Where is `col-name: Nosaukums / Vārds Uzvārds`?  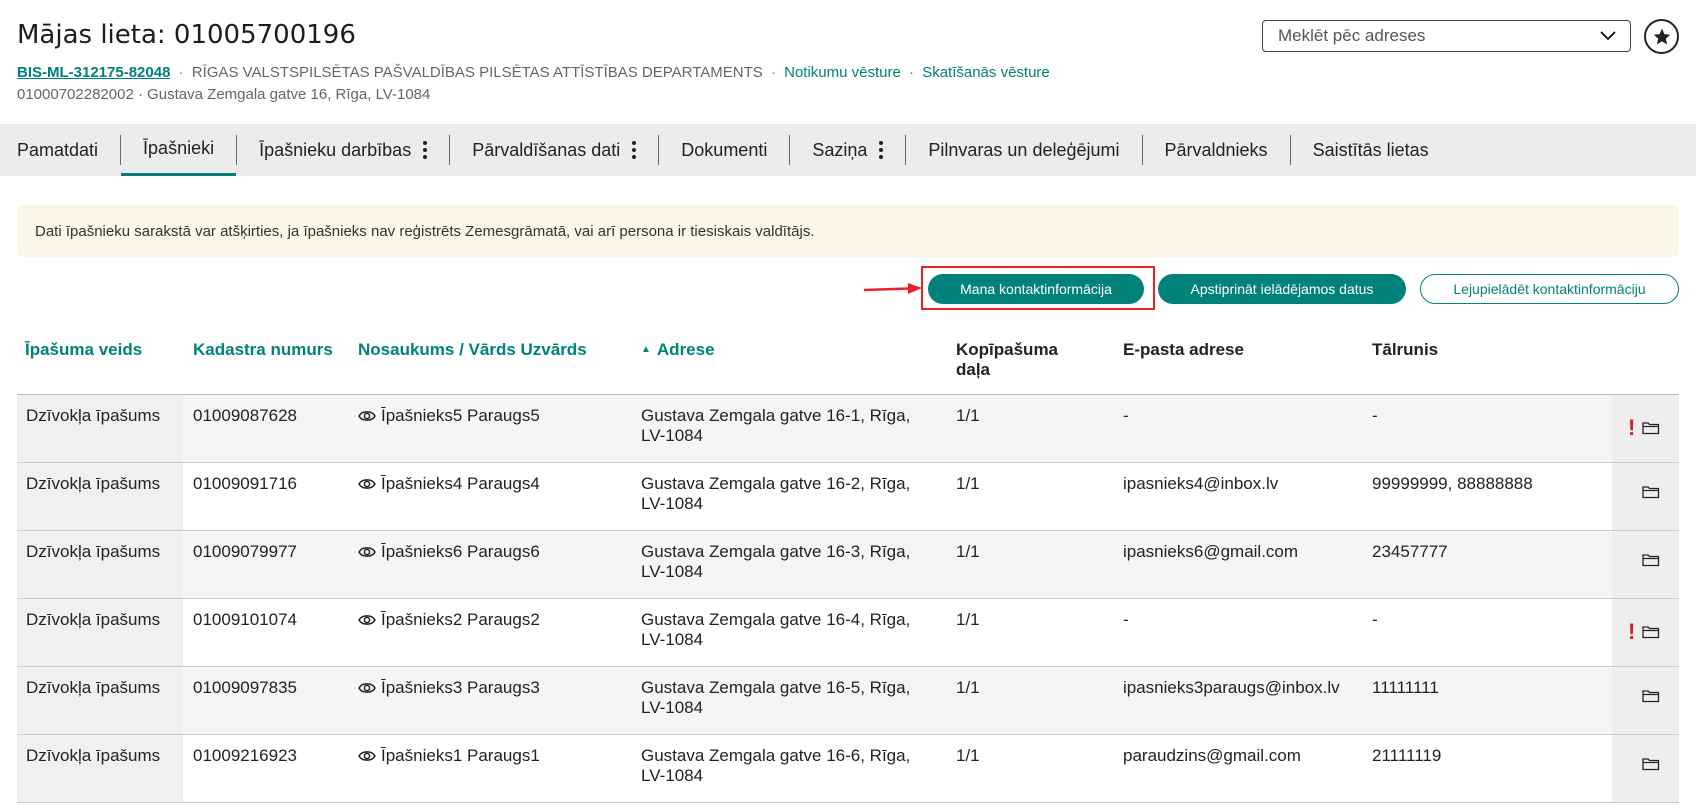 col-name: Nosaukums / Vārds Uzvārds is located at coordinates (472, 350).